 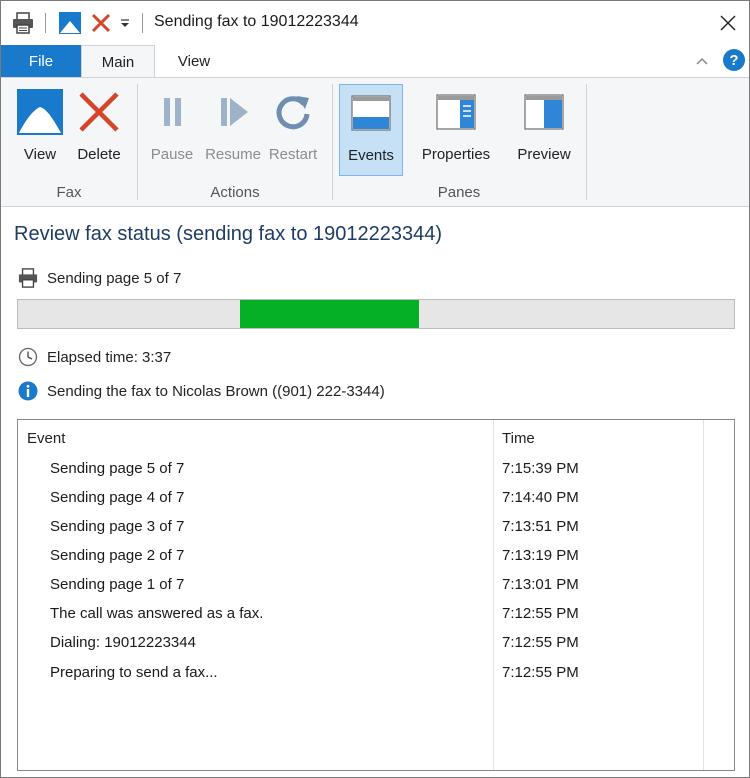 What do you see at coordinates (45, 23) in the screenshot?
I see `quick-access-separator` at bounding box center [45, 23].